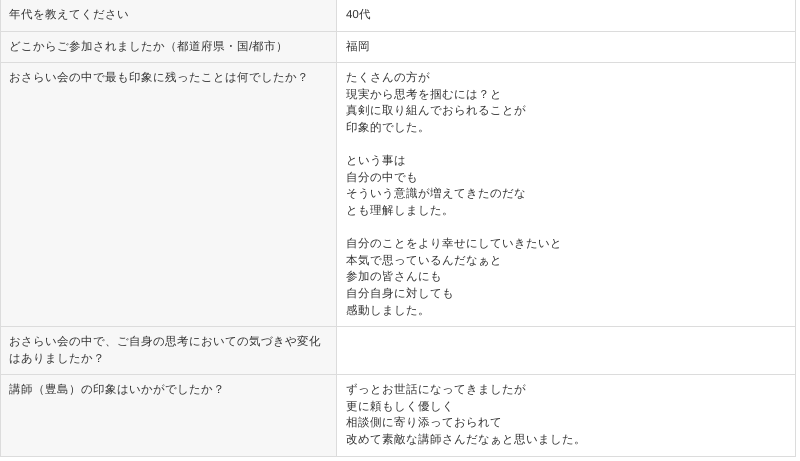 This screenshot has height=461, width=800. I want to click on answer-line: 感動しました。, so click(388, 311).